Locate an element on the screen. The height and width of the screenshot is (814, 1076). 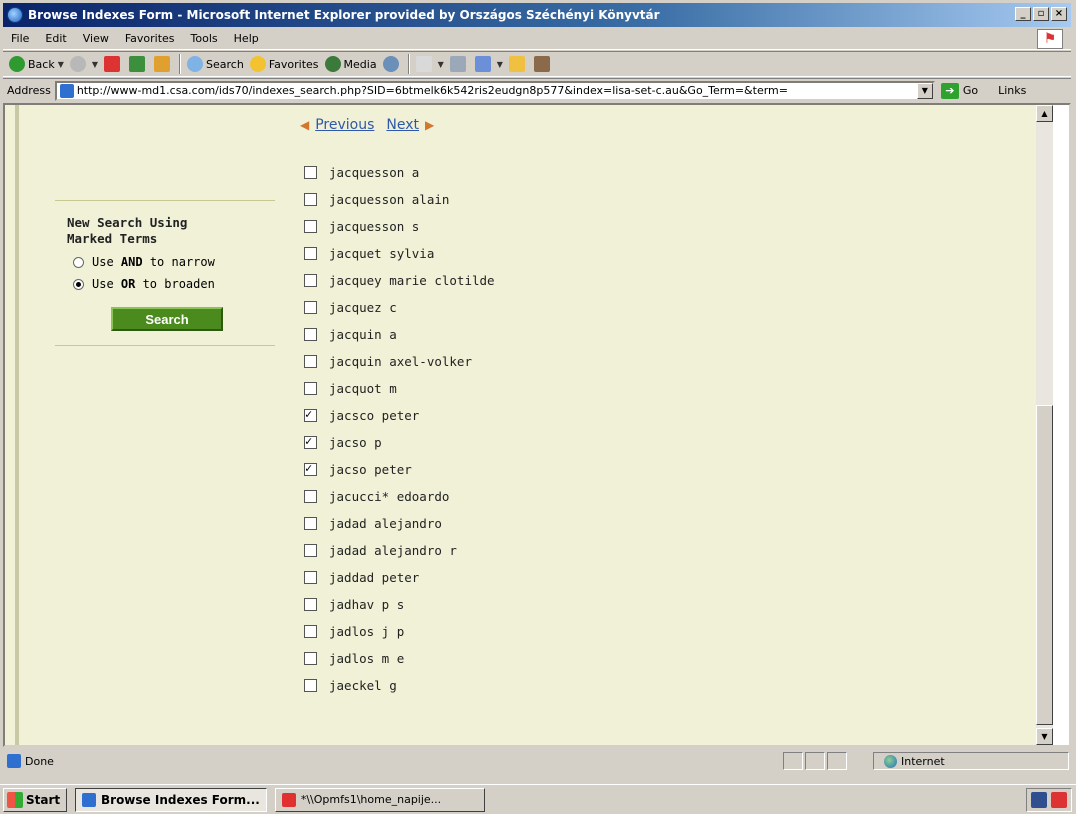
menu-edit: Edit is located at coordinates (55, 38).